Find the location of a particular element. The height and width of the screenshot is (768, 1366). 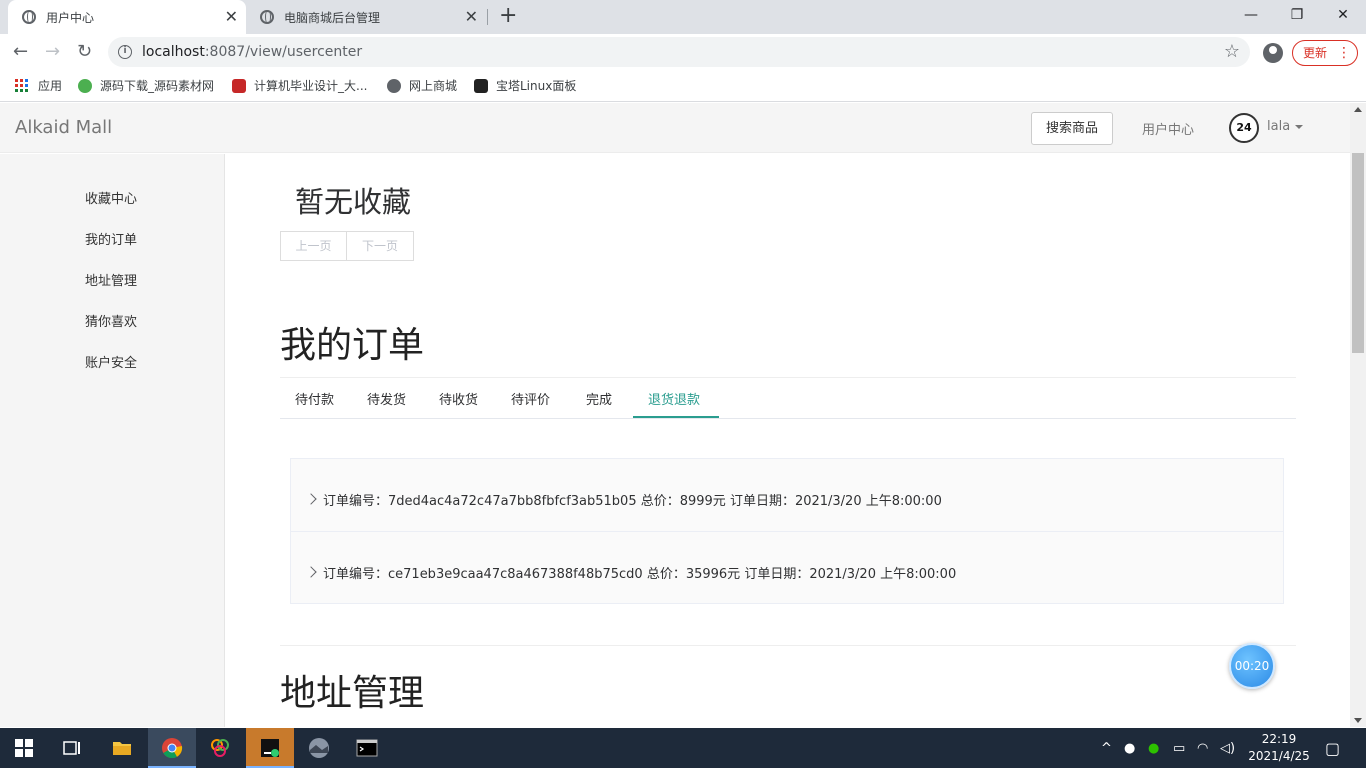

tab-pending-receipt: 待收货 is located at coordinates (458, 398).